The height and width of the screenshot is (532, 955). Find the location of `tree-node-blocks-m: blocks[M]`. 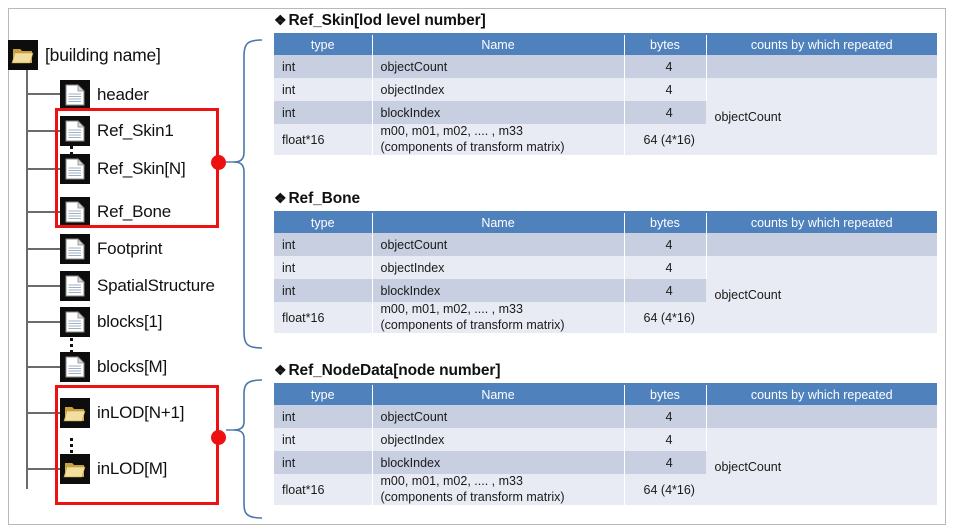

tree-node-blocks-m: blocks[M] is located at coordinates (113, 367).